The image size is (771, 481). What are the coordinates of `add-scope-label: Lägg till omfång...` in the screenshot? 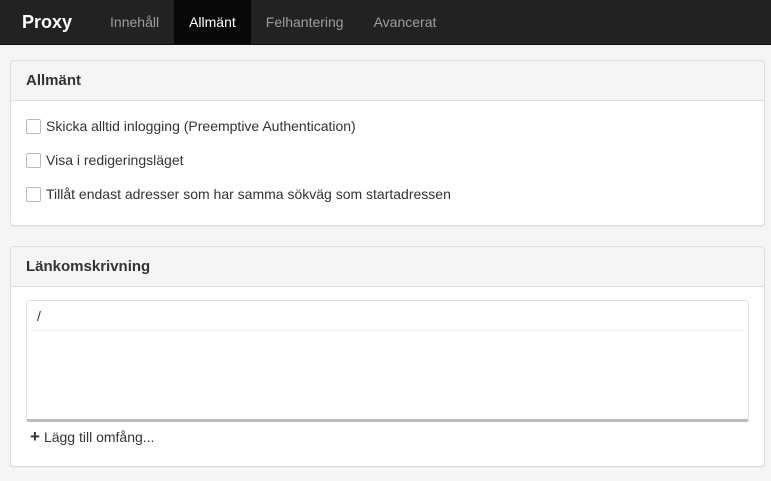 It's located at (99, 437).